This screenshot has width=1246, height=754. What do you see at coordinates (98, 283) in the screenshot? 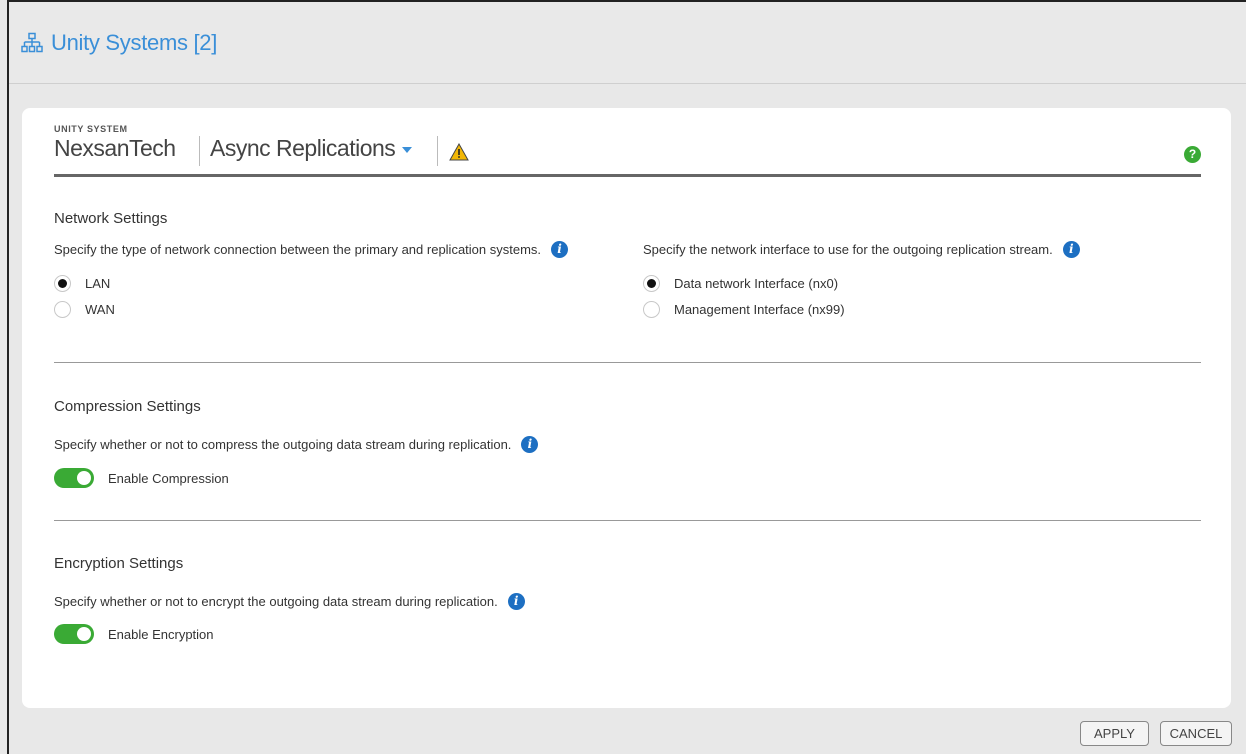
I see `radio-lan-label: LAN` at bounding box center [98, 283].